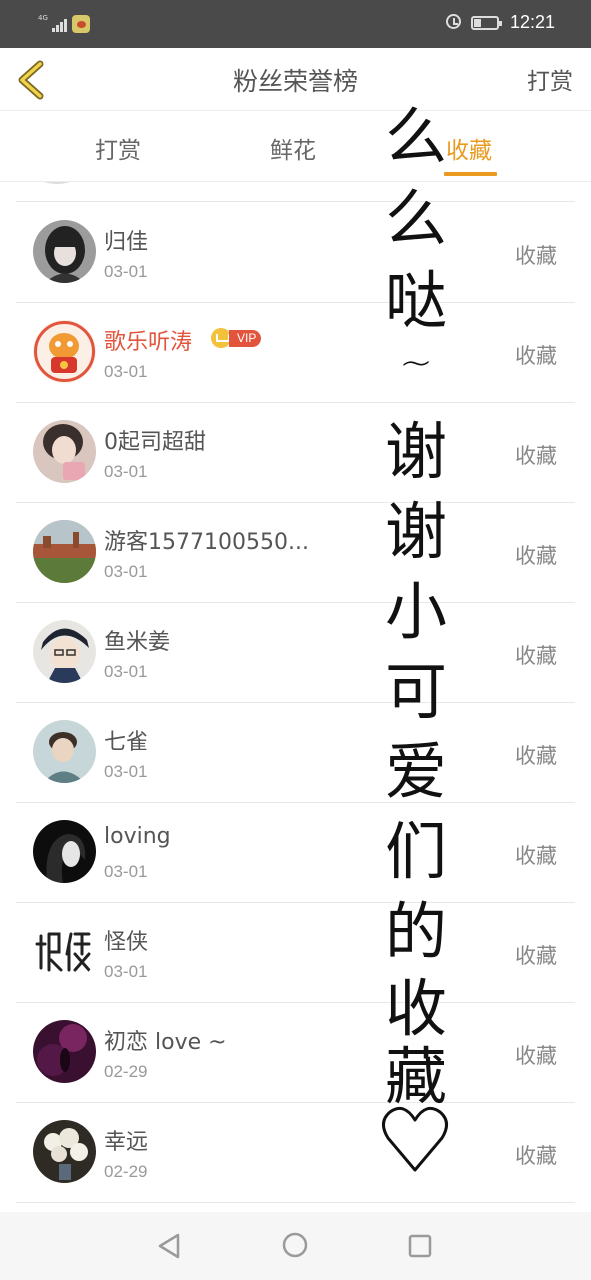  What do you see at coordinates (295, 252) in the screenshot?
I see `list-item: 归佳 03-01 收藏` at bounding box center [295, 252].